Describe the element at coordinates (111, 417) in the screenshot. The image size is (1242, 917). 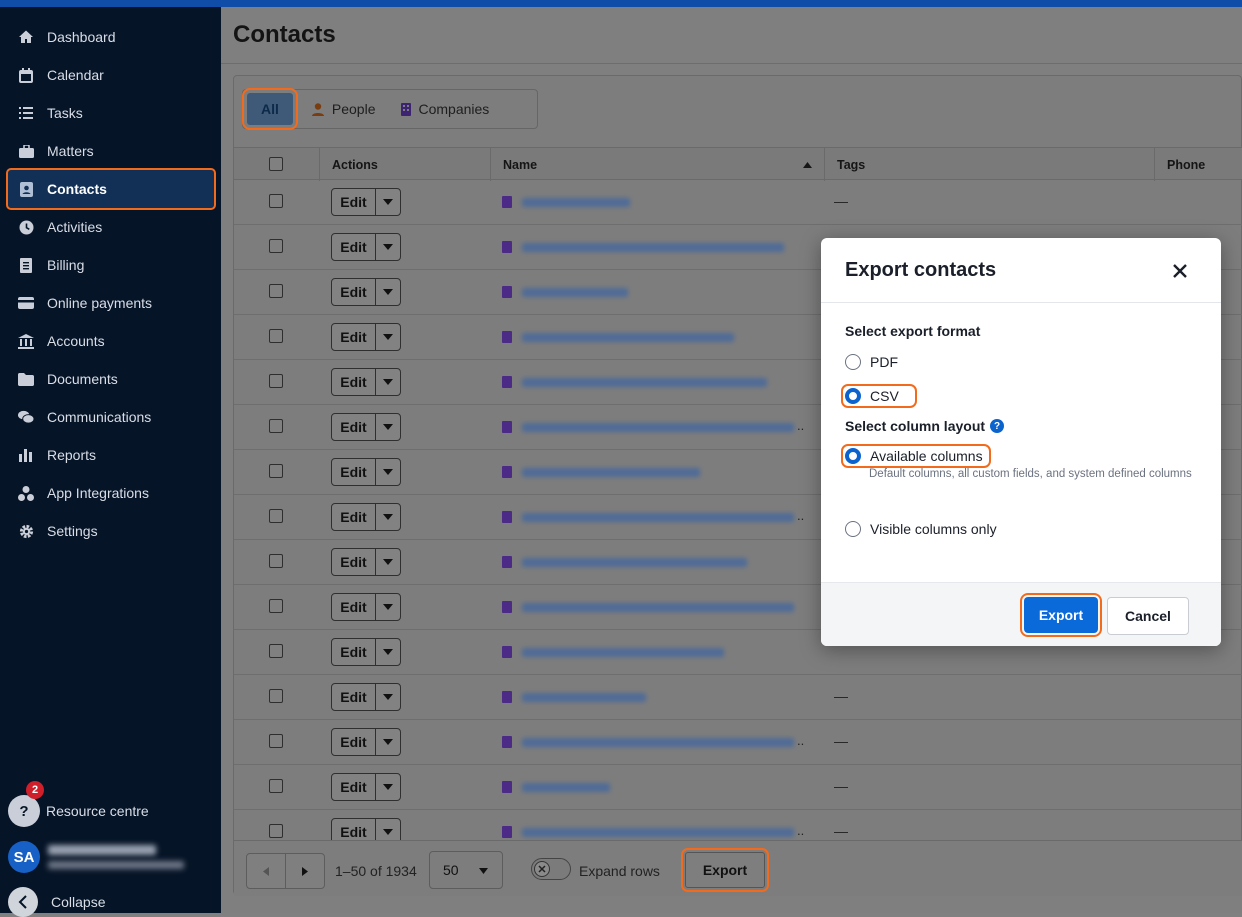
I see `sidebar-item-communications: Communications` at that location.